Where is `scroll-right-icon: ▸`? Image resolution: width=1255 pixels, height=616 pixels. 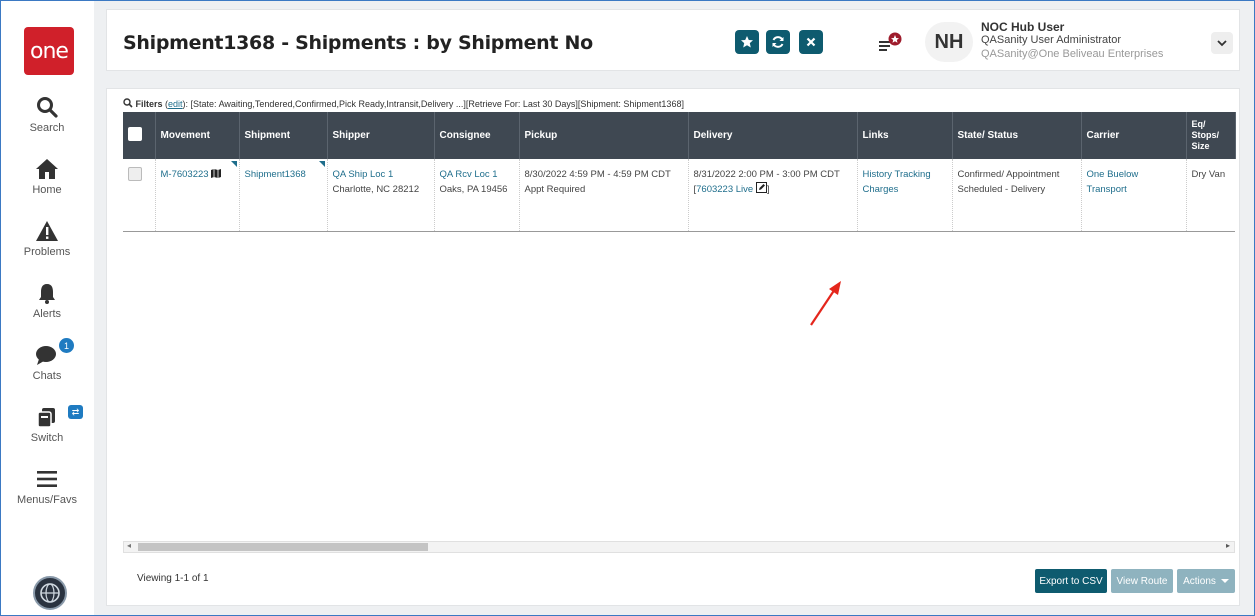
scroll-right-icon: ▸ is located at coordinates (1228, 545).